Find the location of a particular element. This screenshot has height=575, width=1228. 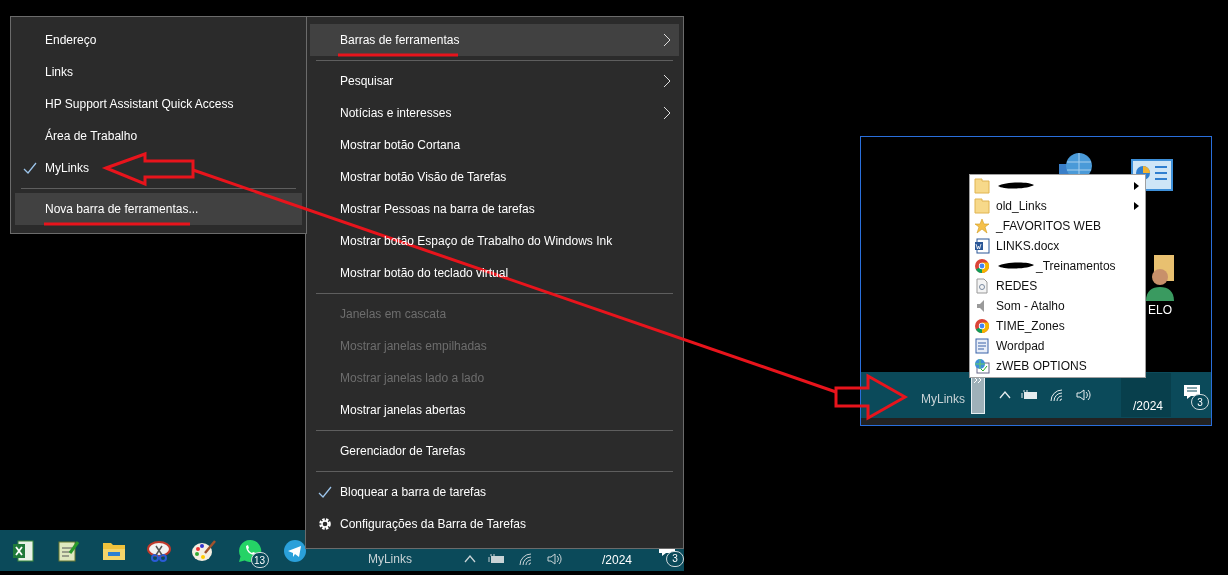

item-label: old_Links is located at coordinates (1021, 206).